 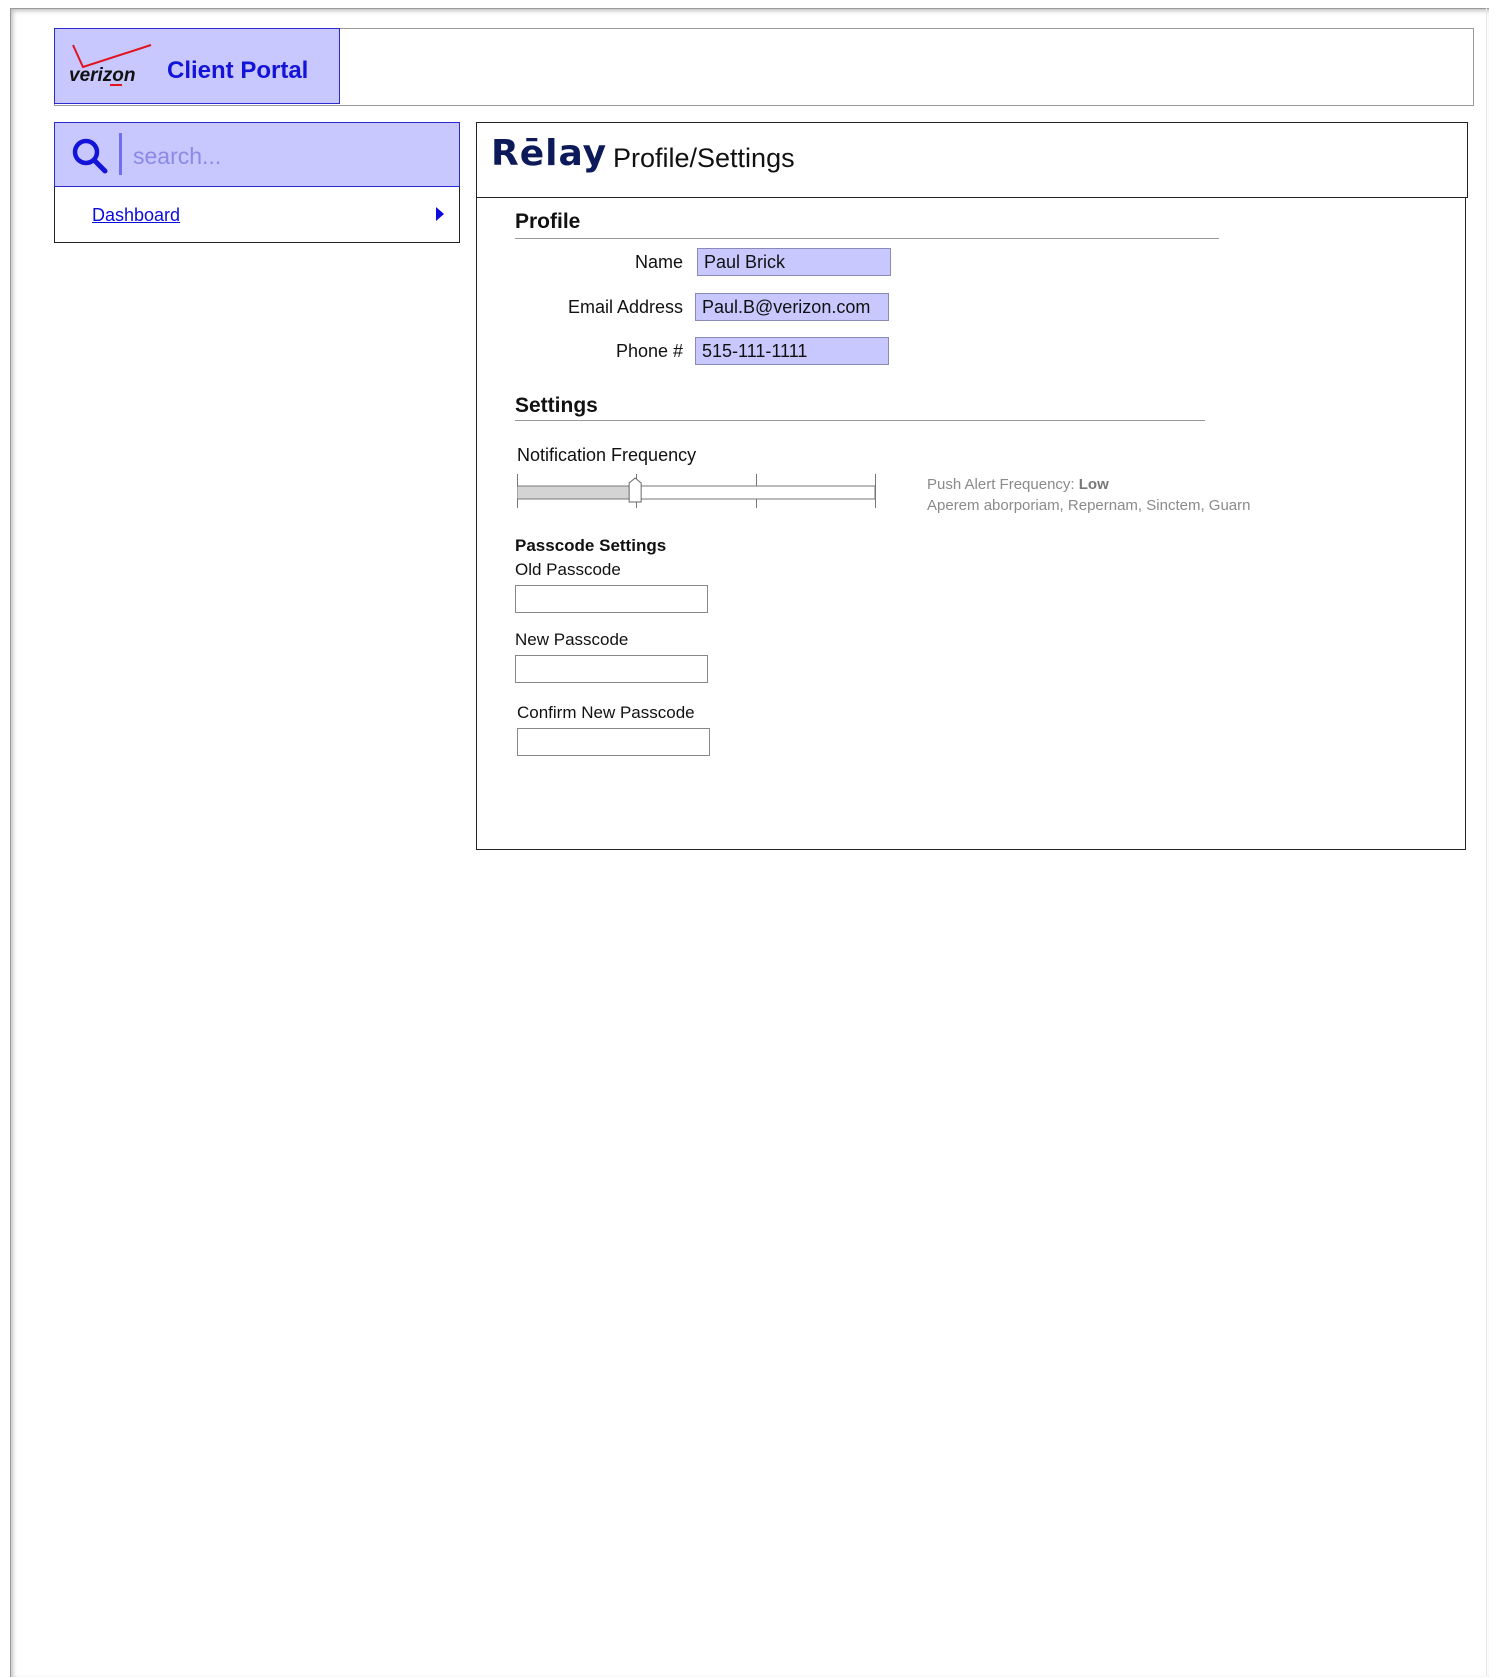 I want to click on slider-fill, so click(x=576, y=492).